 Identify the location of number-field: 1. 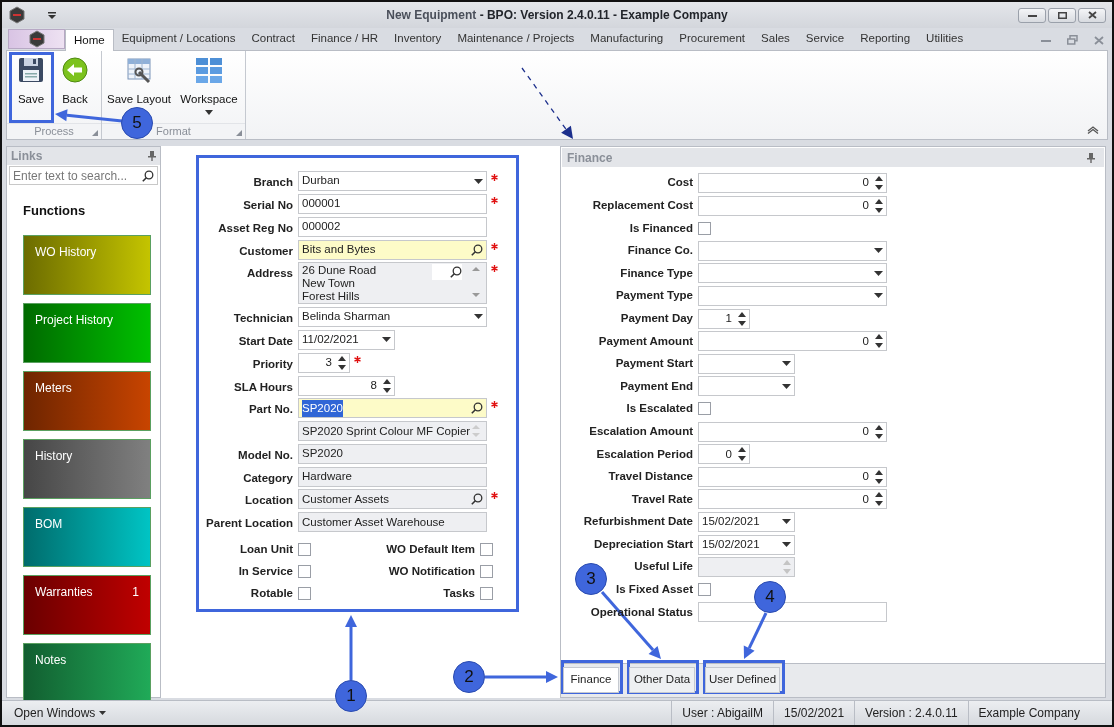
(724, 318).